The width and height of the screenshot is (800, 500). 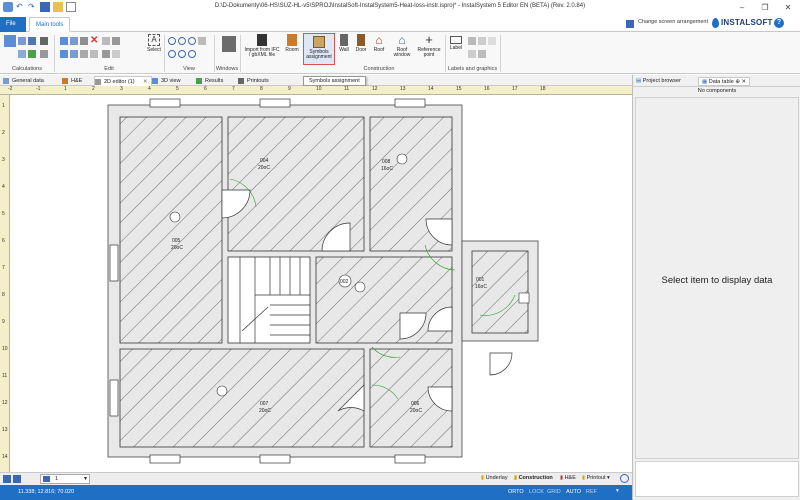 I want to click on cut-icon, so click(x=84, y=41).